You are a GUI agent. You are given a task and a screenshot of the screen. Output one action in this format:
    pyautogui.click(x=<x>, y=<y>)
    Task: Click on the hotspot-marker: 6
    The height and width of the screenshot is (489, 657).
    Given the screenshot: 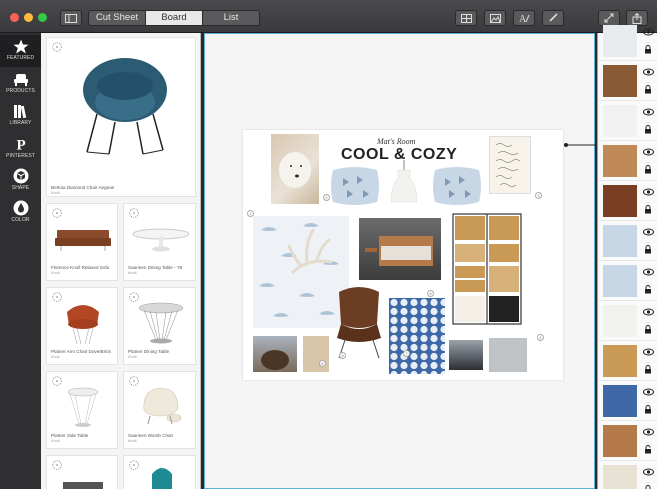 What is the action you would take?
    pyautogui.click(x=430, y=293)
    